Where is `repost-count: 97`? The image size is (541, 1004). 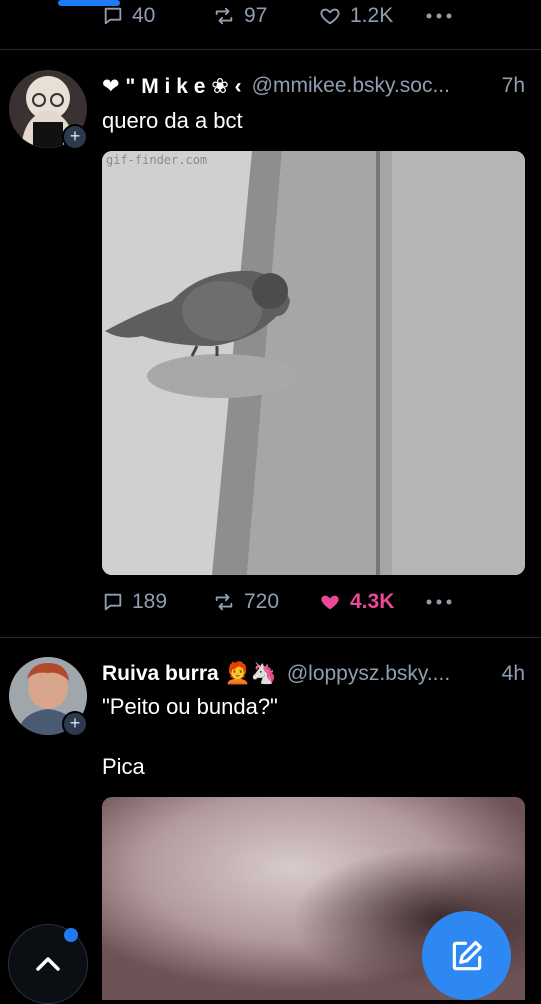 repost-count: 97 is located at coordinates (256, 15).